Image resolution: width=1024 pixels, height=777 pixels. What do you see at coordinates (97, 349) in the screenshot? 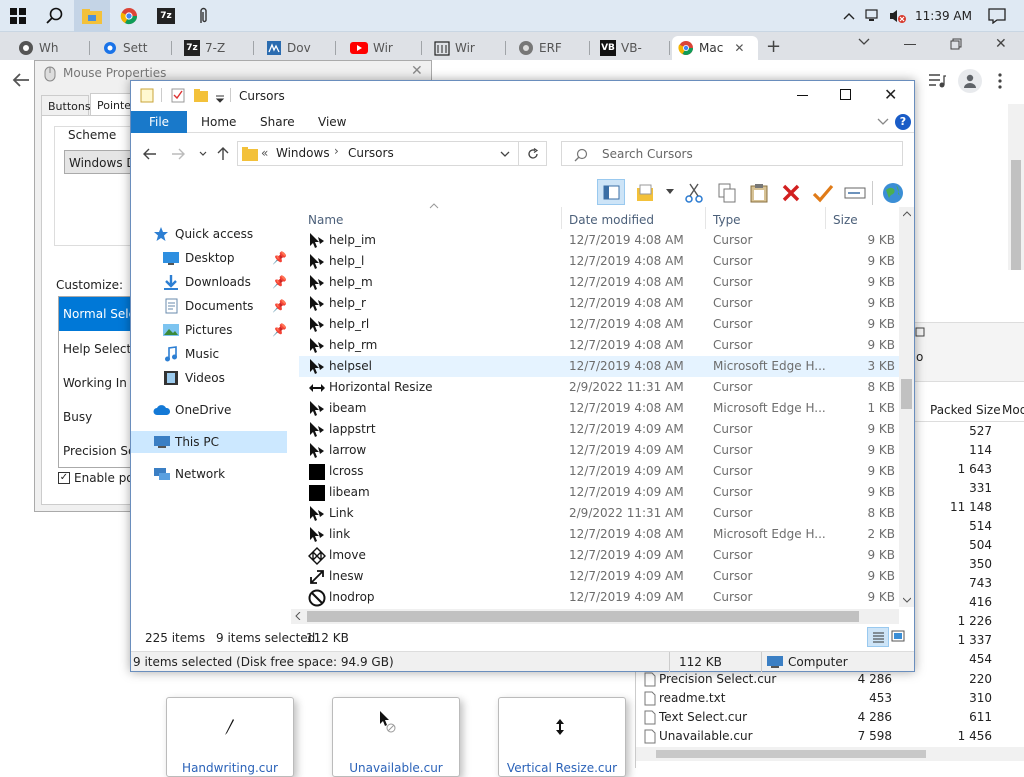
I see `list-item: Help Select` at bounding box center [97, 349].